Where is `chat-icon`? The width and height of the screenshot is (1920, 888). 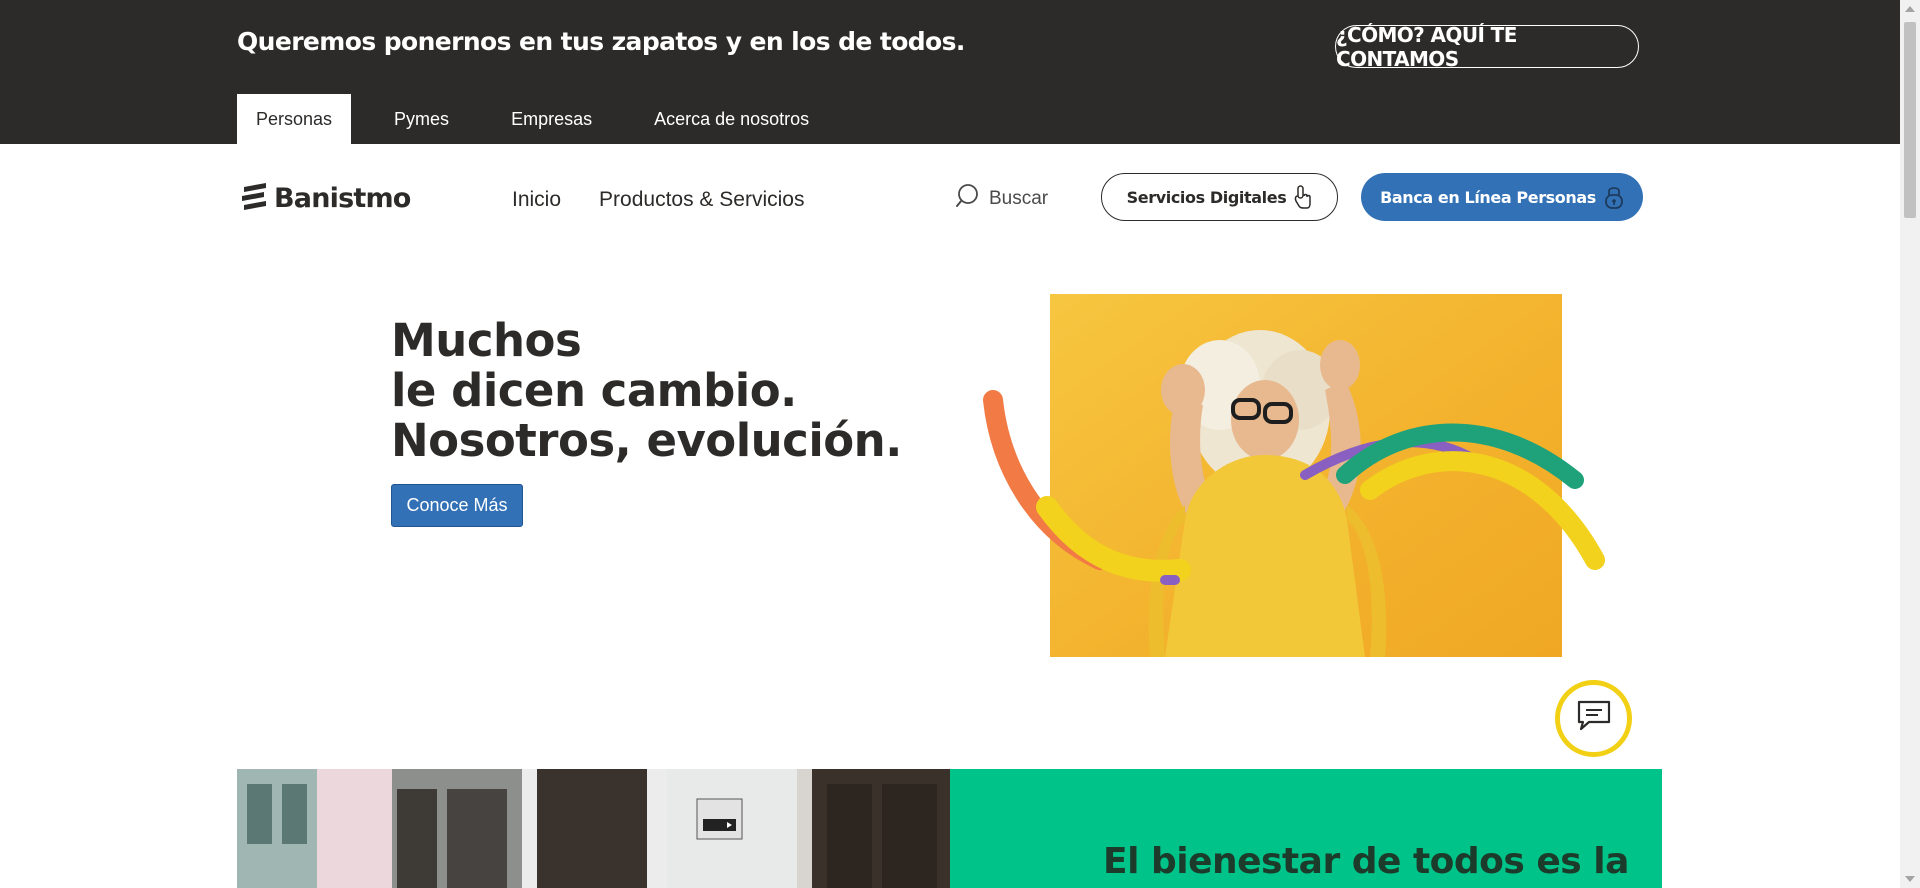
chat-icon is located at coordinates (1594, 718).